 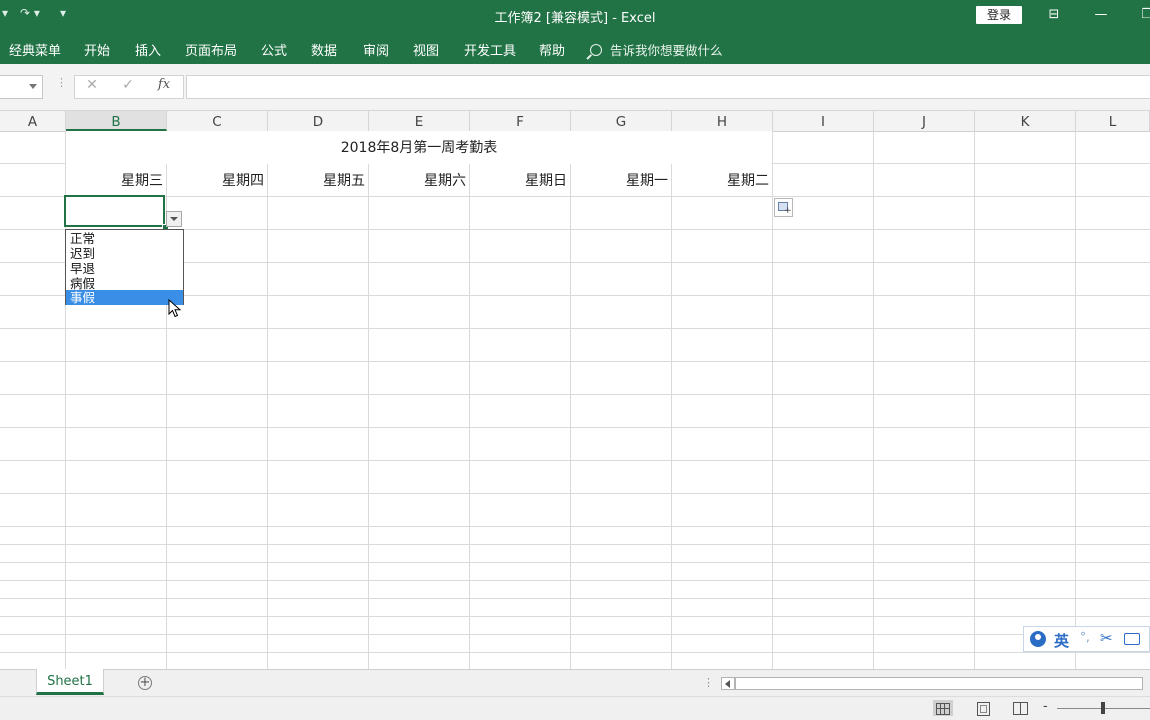 I want to click on paste-options-icon: +, so click(x=783, y=207).